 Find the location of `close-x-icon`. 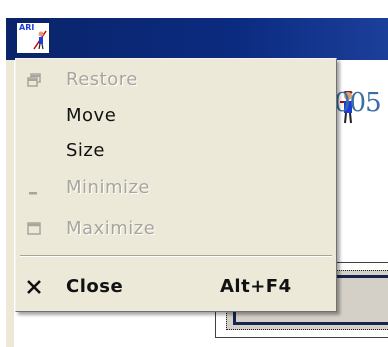

close-x-icon is located at coordinates (34, 287).